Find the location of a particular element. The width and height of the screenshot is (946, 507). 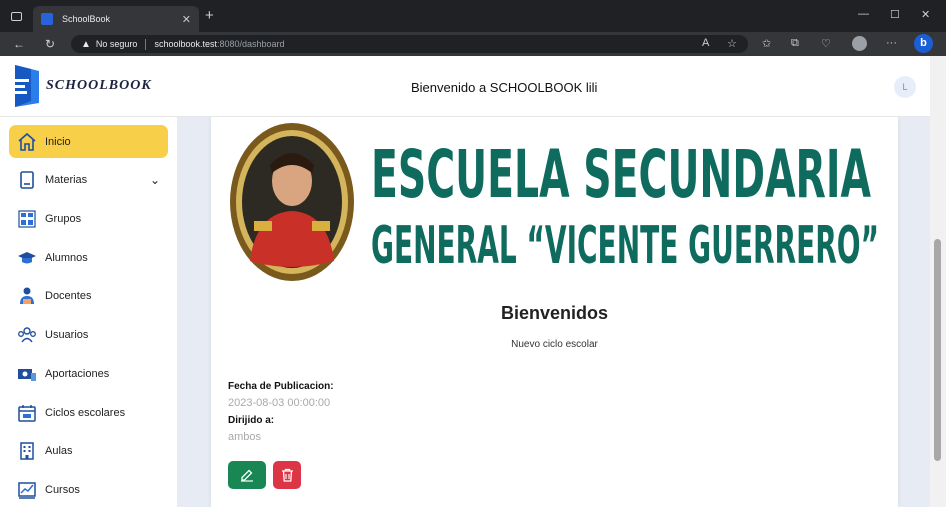

building-icon is located at coordinates (27, 450).